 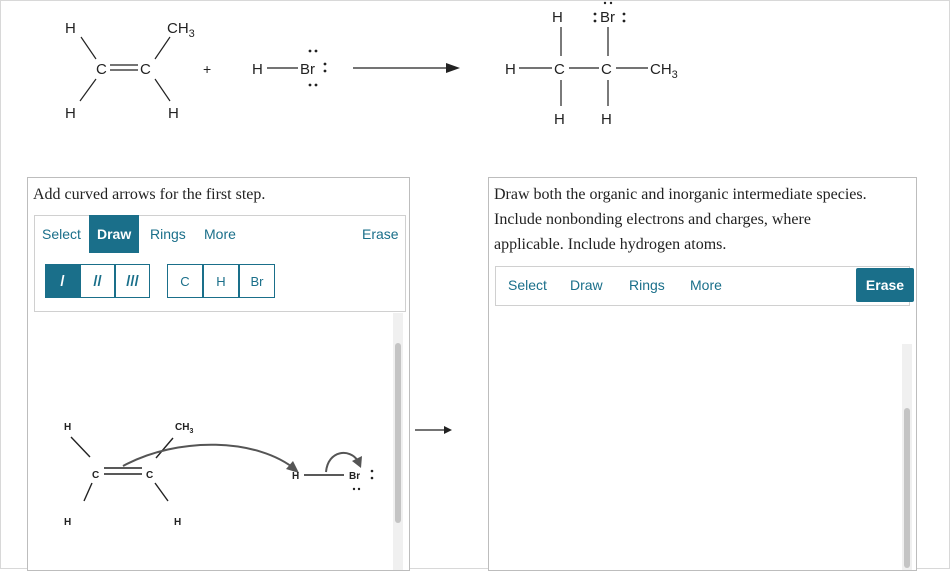 I want to click on erase-button: Erase, so click(x=885, y=285).